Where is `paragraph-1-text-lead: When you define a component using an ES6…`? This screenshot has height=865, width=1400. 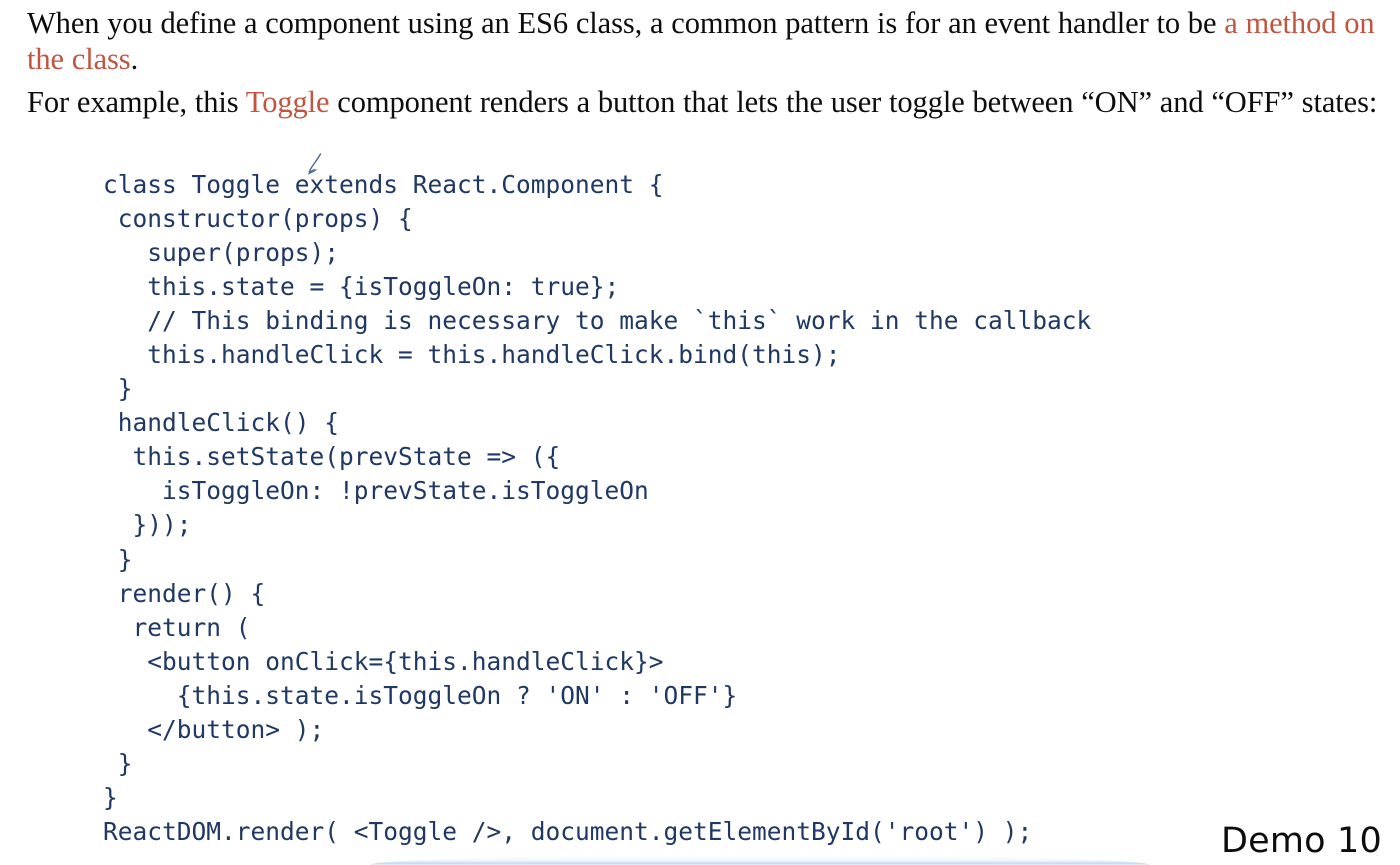
paragraph-1-text-lead: When you define a component using an ES6… is located at coordinates (626, 23).